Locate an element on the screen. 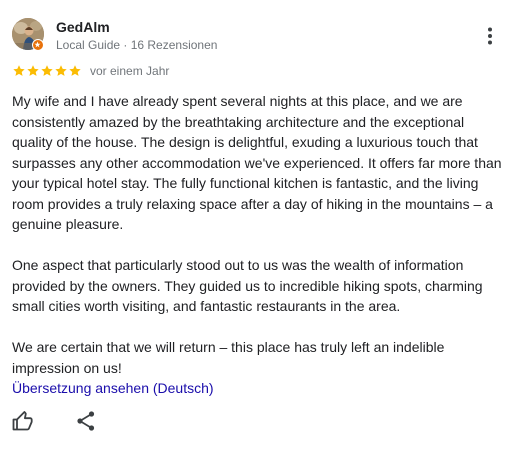 The height and width of the screenshot is (451, 514). more-options-button is located at coordinates (490, 36).